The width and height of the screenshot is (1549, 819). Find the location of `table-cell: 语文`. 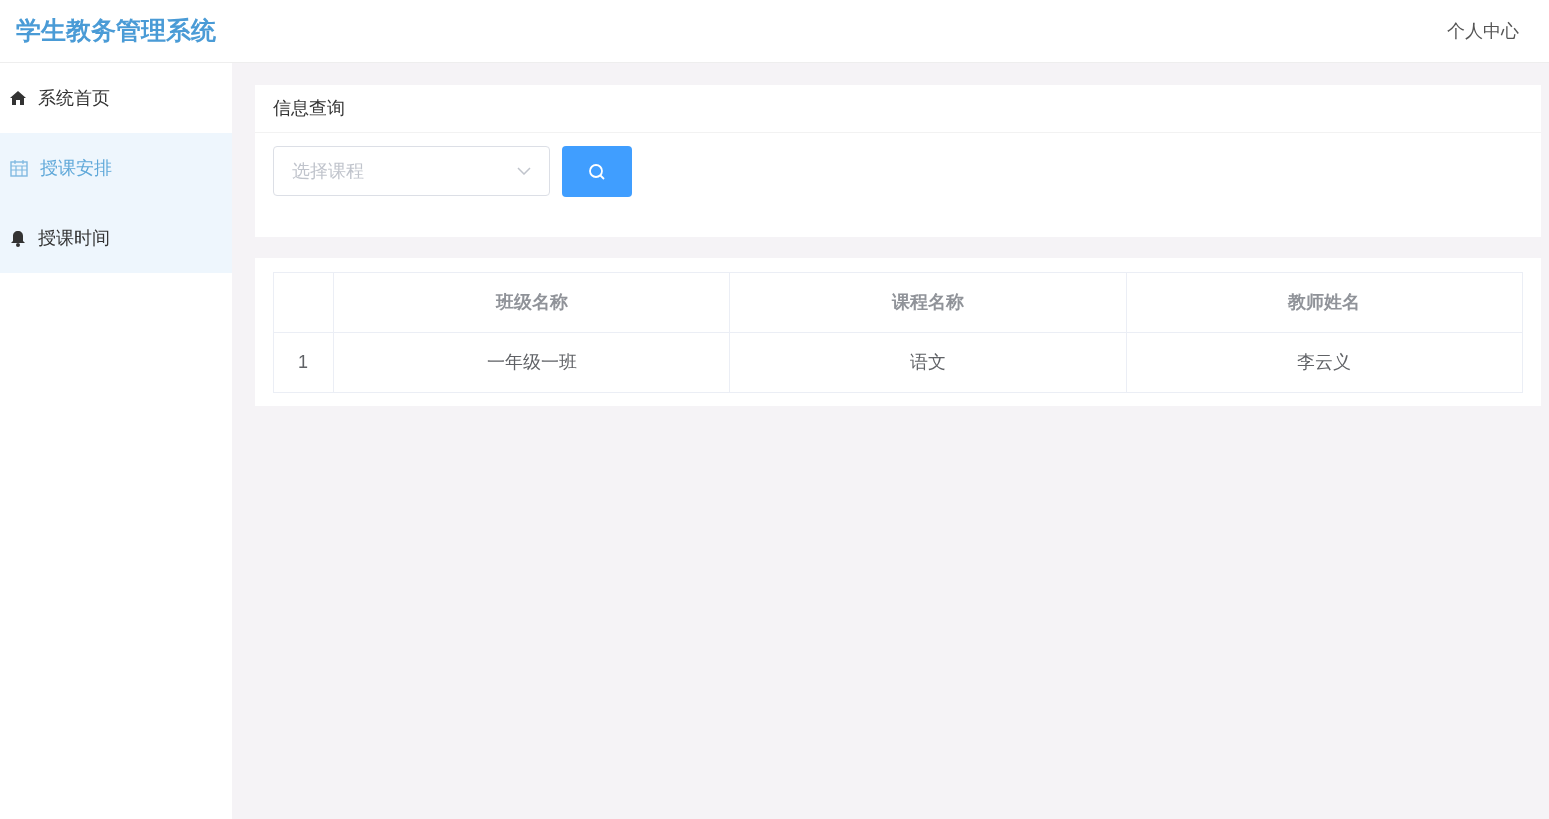

table-cell: 语文 is located at coordinates (928, 362).